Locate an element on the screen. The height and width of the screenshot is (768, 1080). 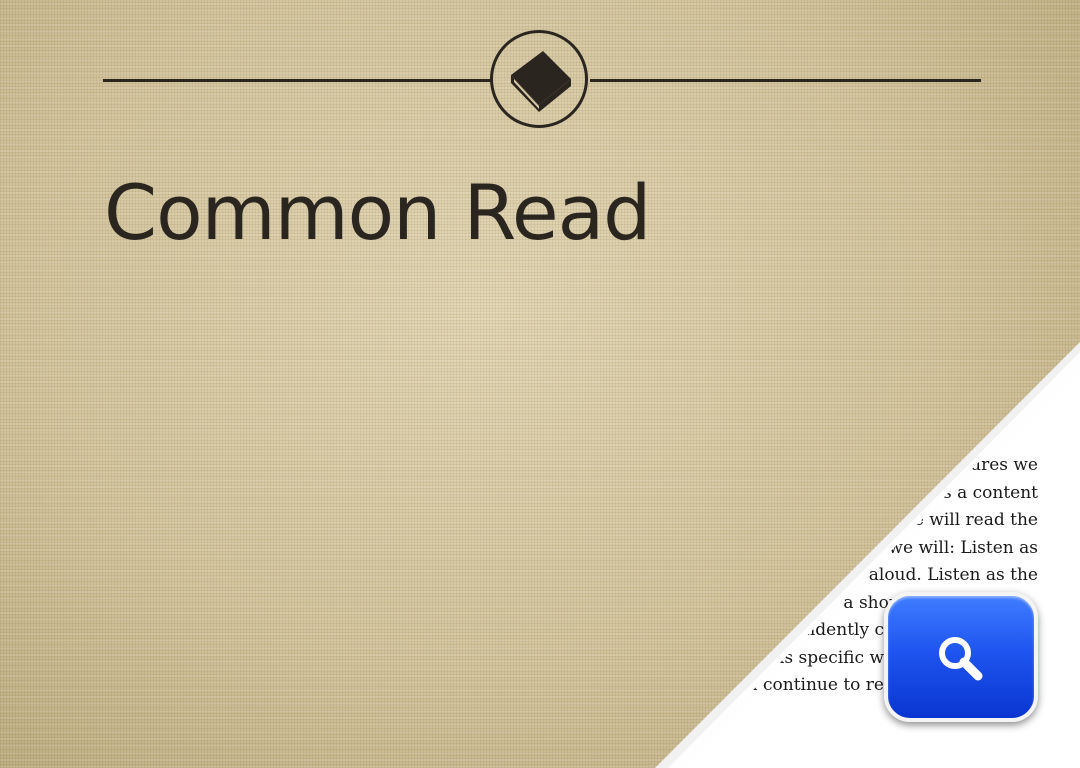
curl-text-line: s a content is located at coordinates (990, 493).